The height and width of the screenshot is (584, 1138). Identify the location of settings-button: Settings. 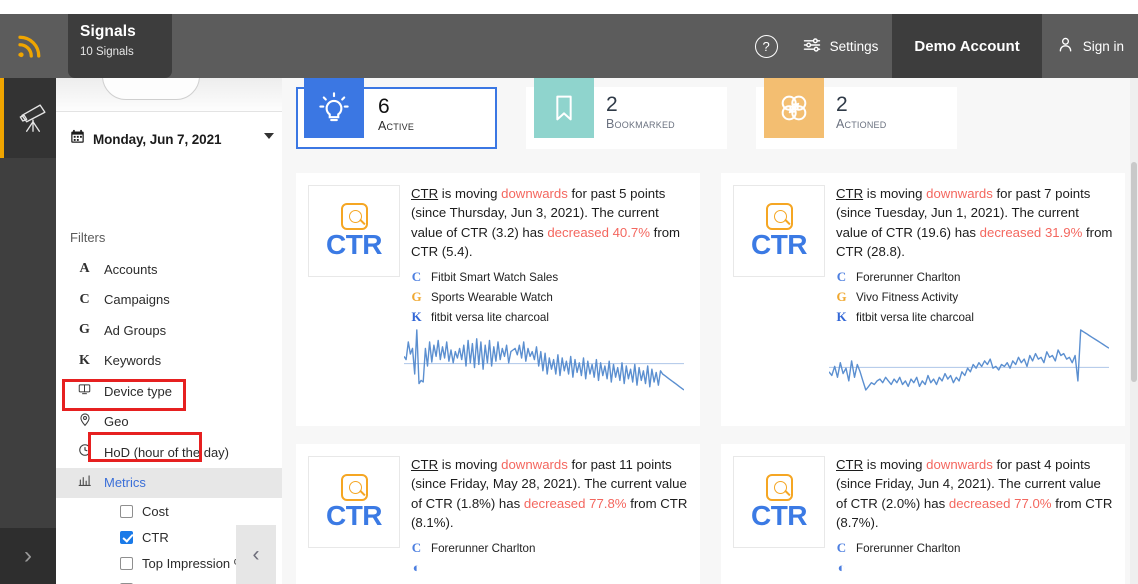
(840, 46).